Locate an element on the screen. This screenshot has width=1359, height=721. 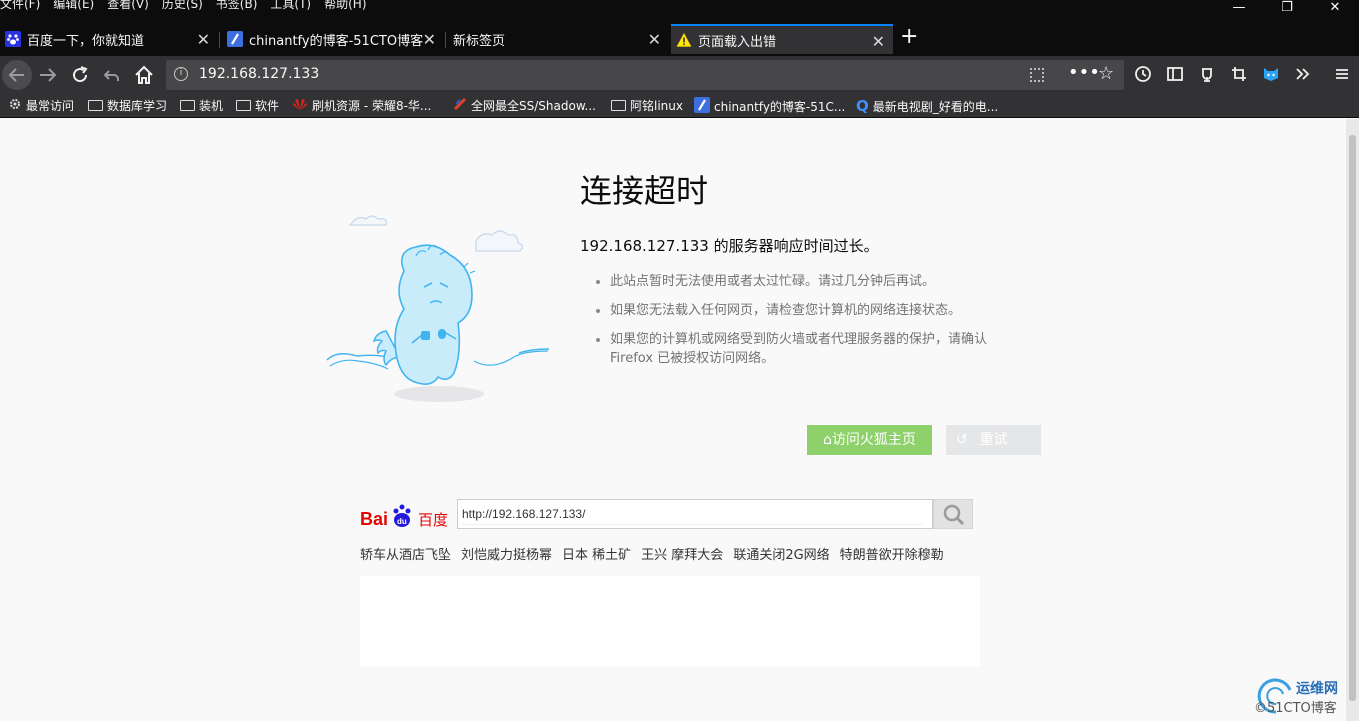
hot-search-link: 轿车从酒店飞坠 is located at coordinates (405, 553).